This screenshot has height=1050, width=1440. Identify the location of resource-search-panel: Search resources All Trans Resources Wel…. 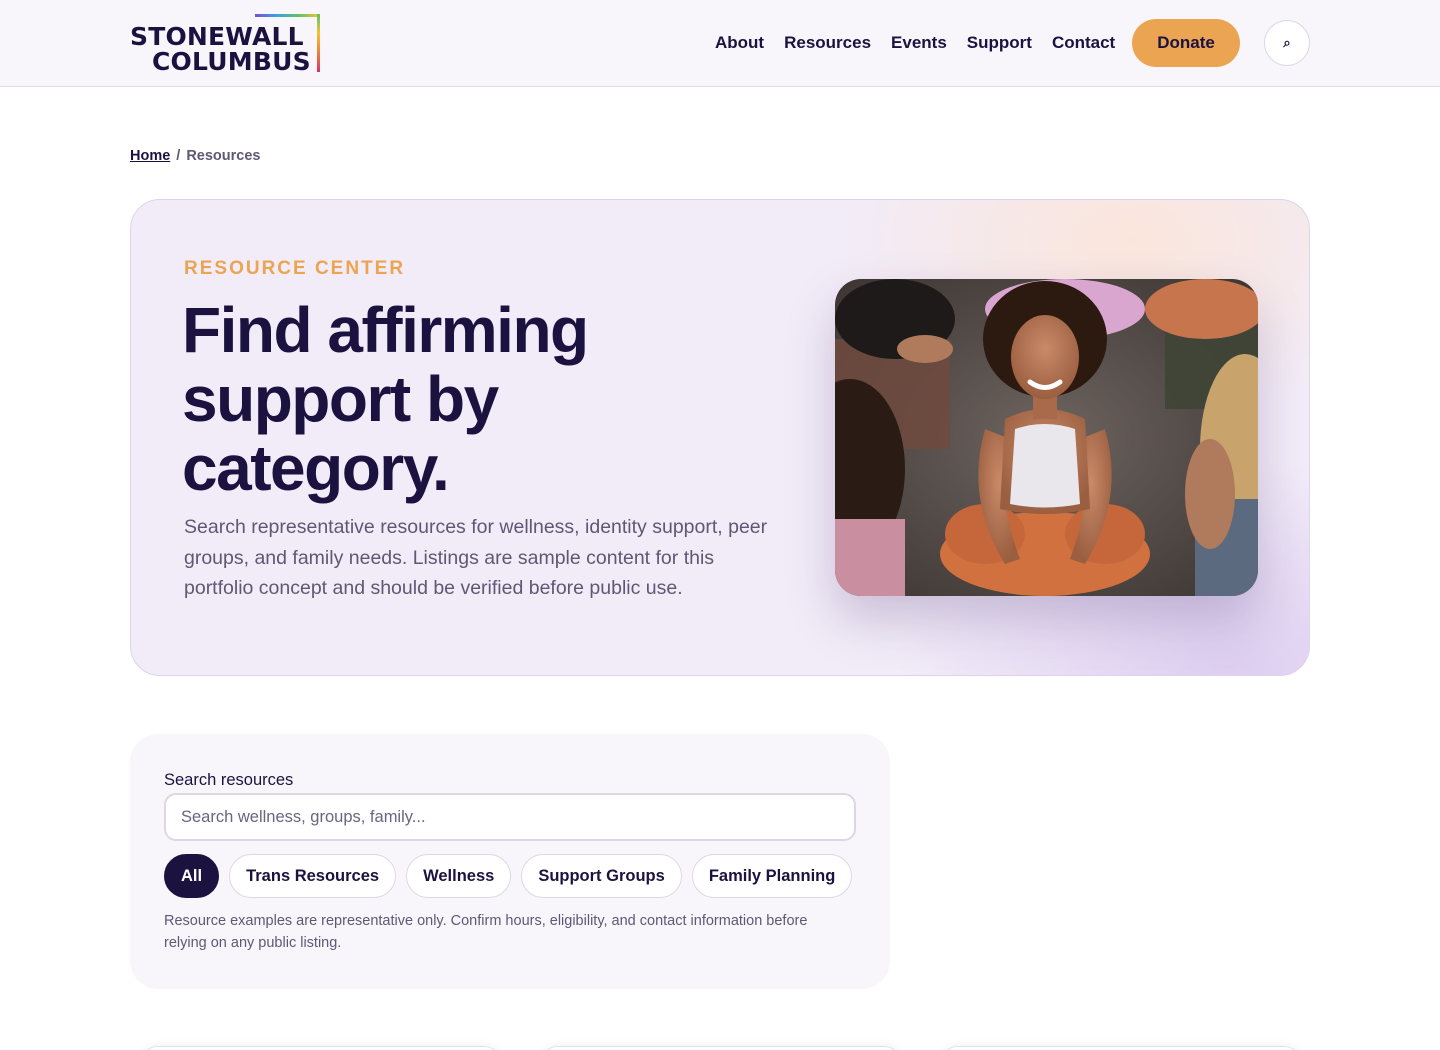
(510, 861).